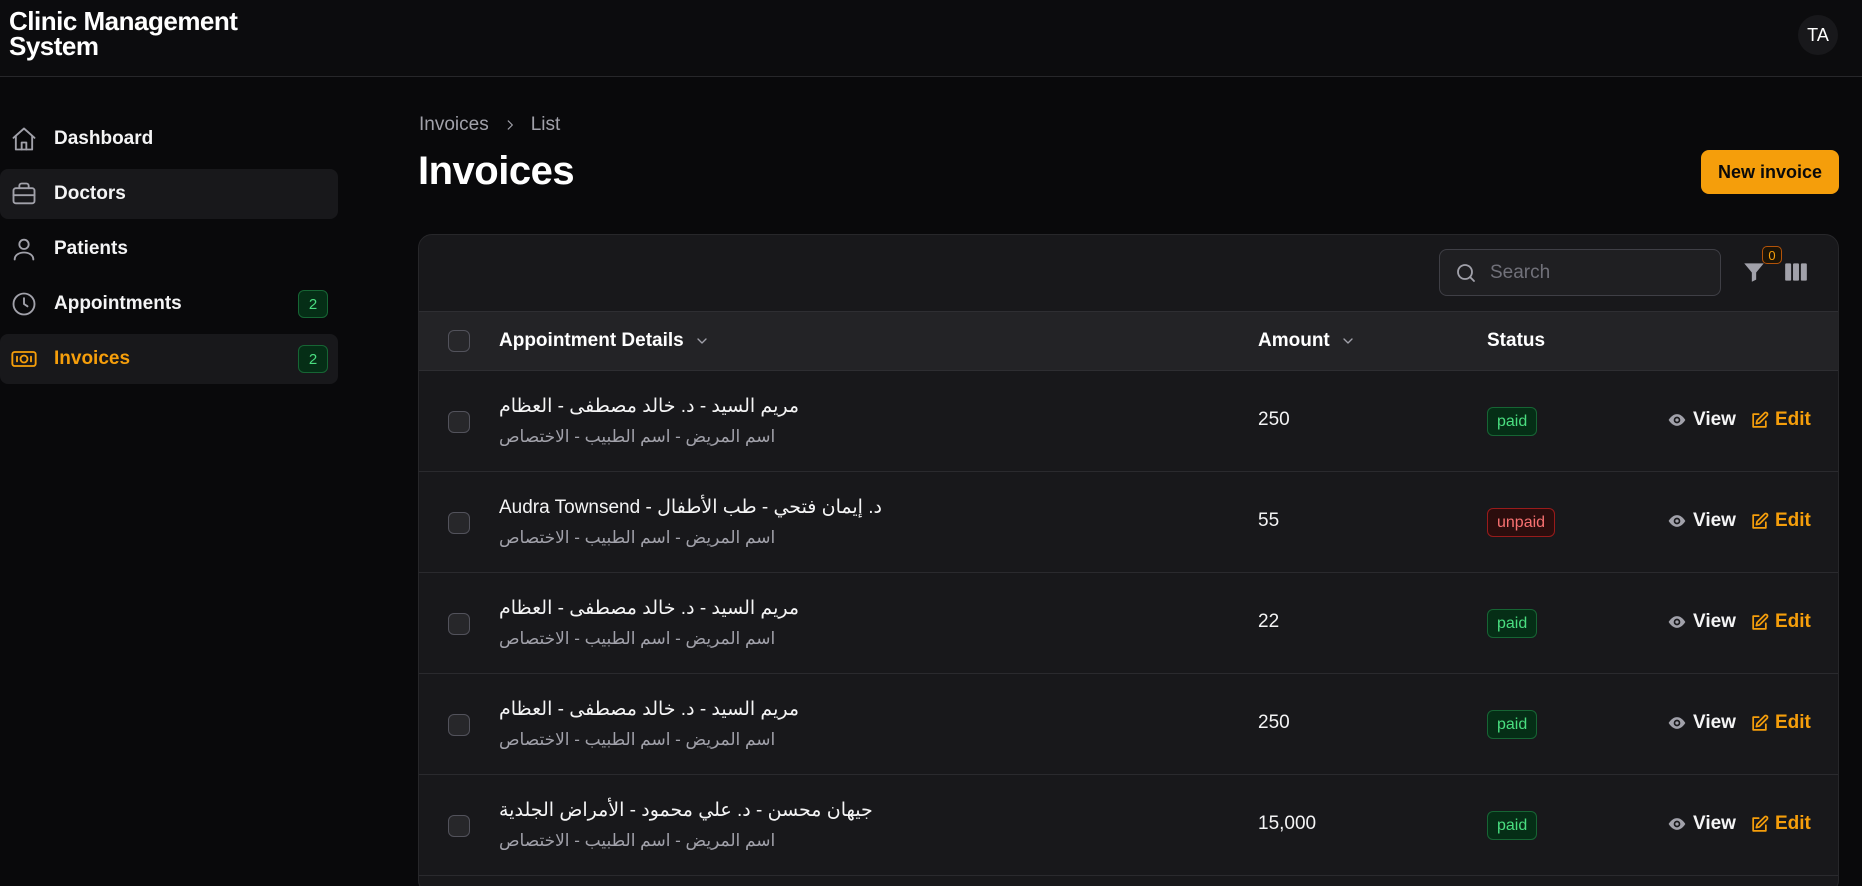 This screenshot has height=886, width=1862. I want to click on sidebar-item-label: Invoices, so click(92, 358).